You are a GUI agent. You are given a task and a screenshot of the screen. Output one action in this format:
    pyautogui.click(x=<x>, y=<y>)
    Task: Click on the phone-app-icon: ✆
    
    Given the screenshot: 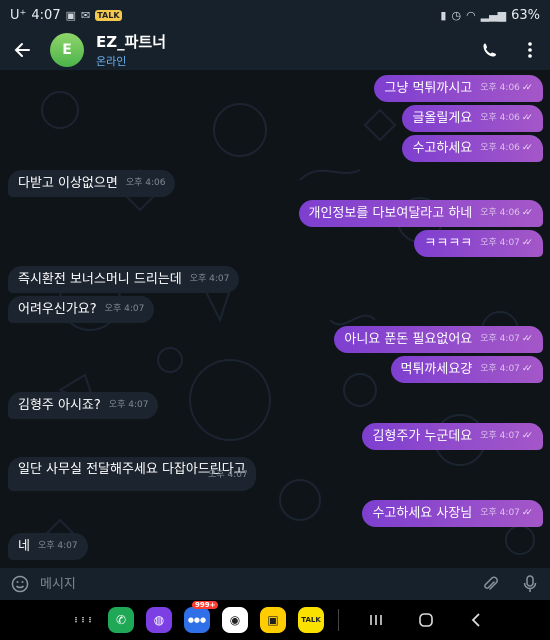 What is the action you would take?
    pyautogui.click(x=121, y=620)
    